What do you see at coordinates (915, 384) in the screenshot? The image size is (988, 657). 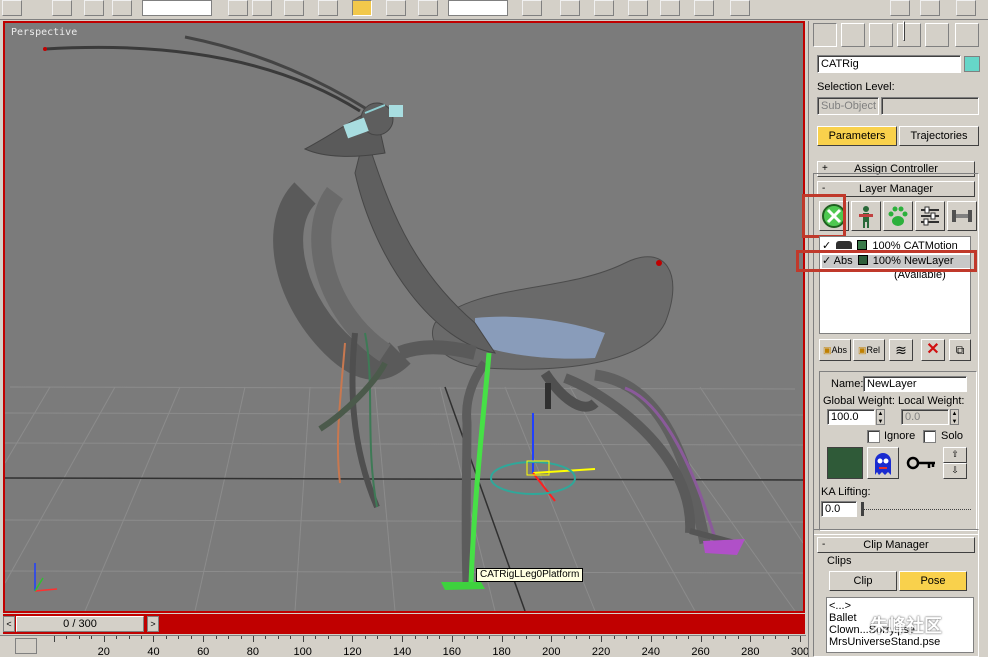 I see `layer-name-field: NewLayer` at bounding box center [915, 384].